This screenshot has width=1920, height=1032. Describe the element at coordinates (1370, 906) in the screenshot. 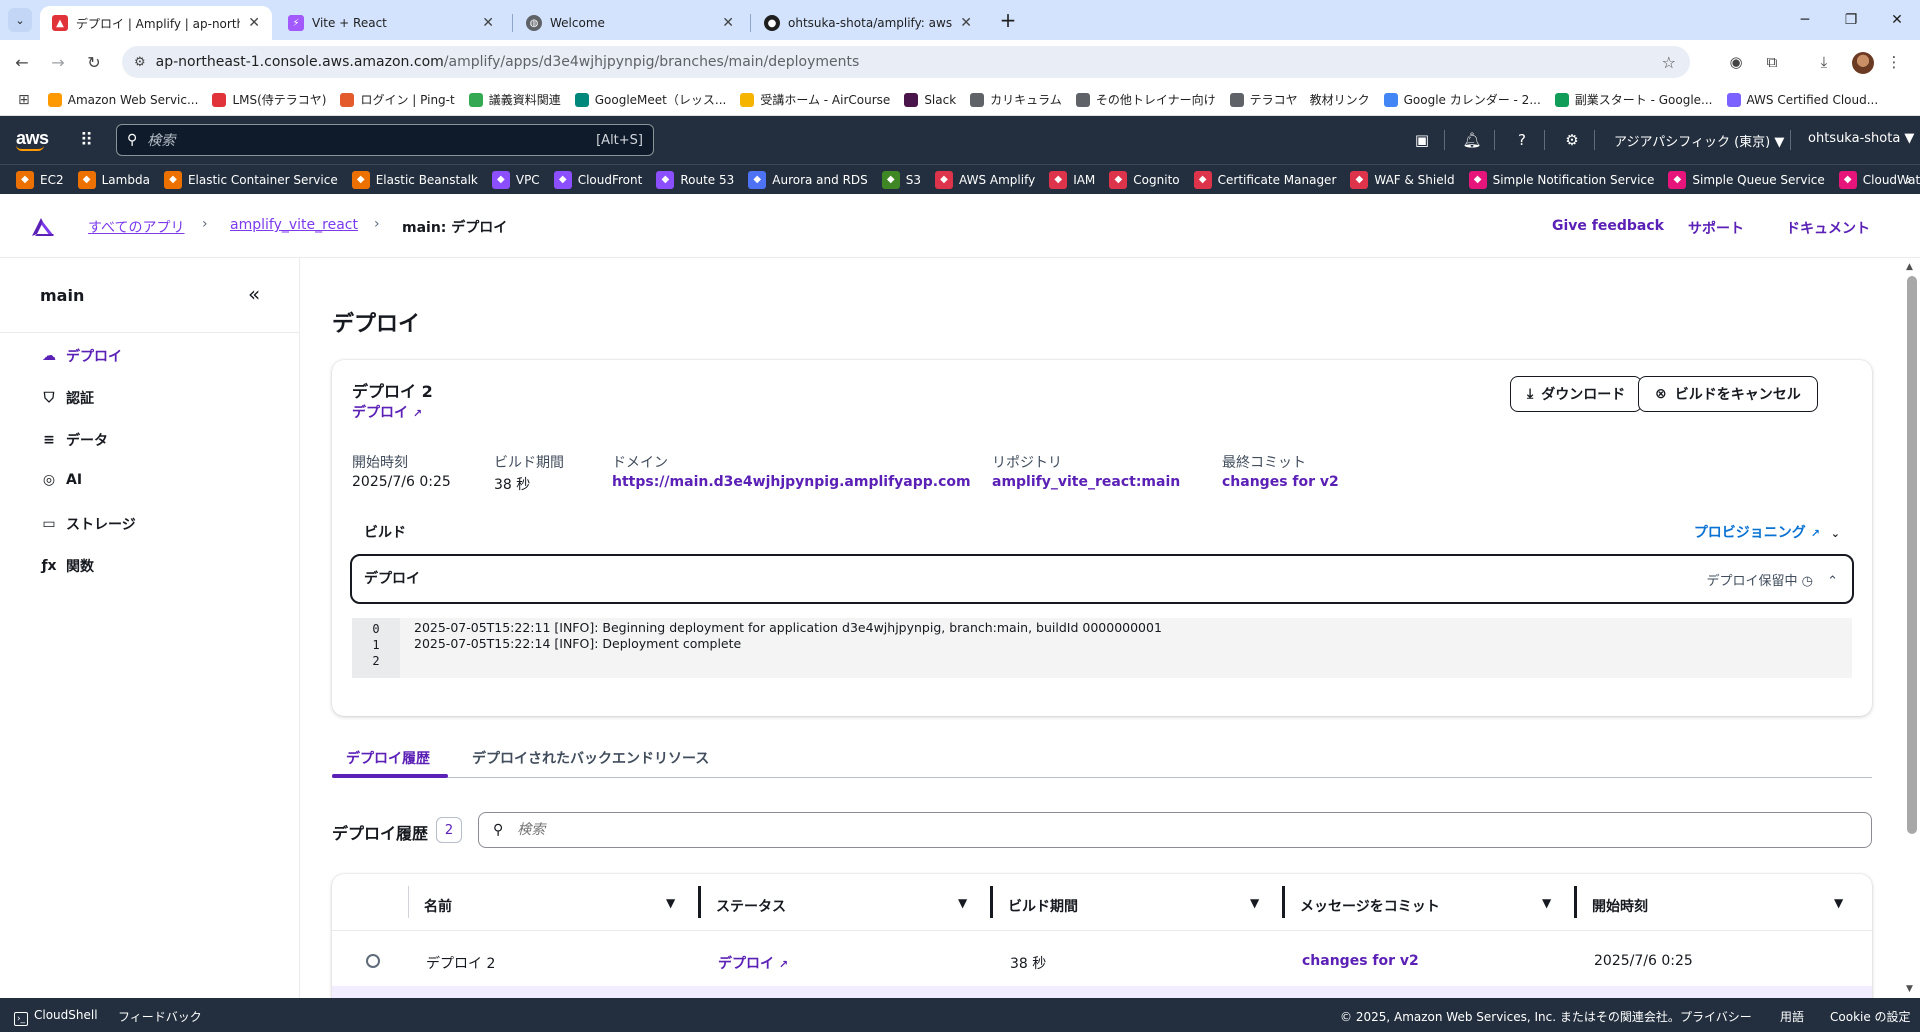

I see `column-header-commit: メッセージをコミット` at that location.